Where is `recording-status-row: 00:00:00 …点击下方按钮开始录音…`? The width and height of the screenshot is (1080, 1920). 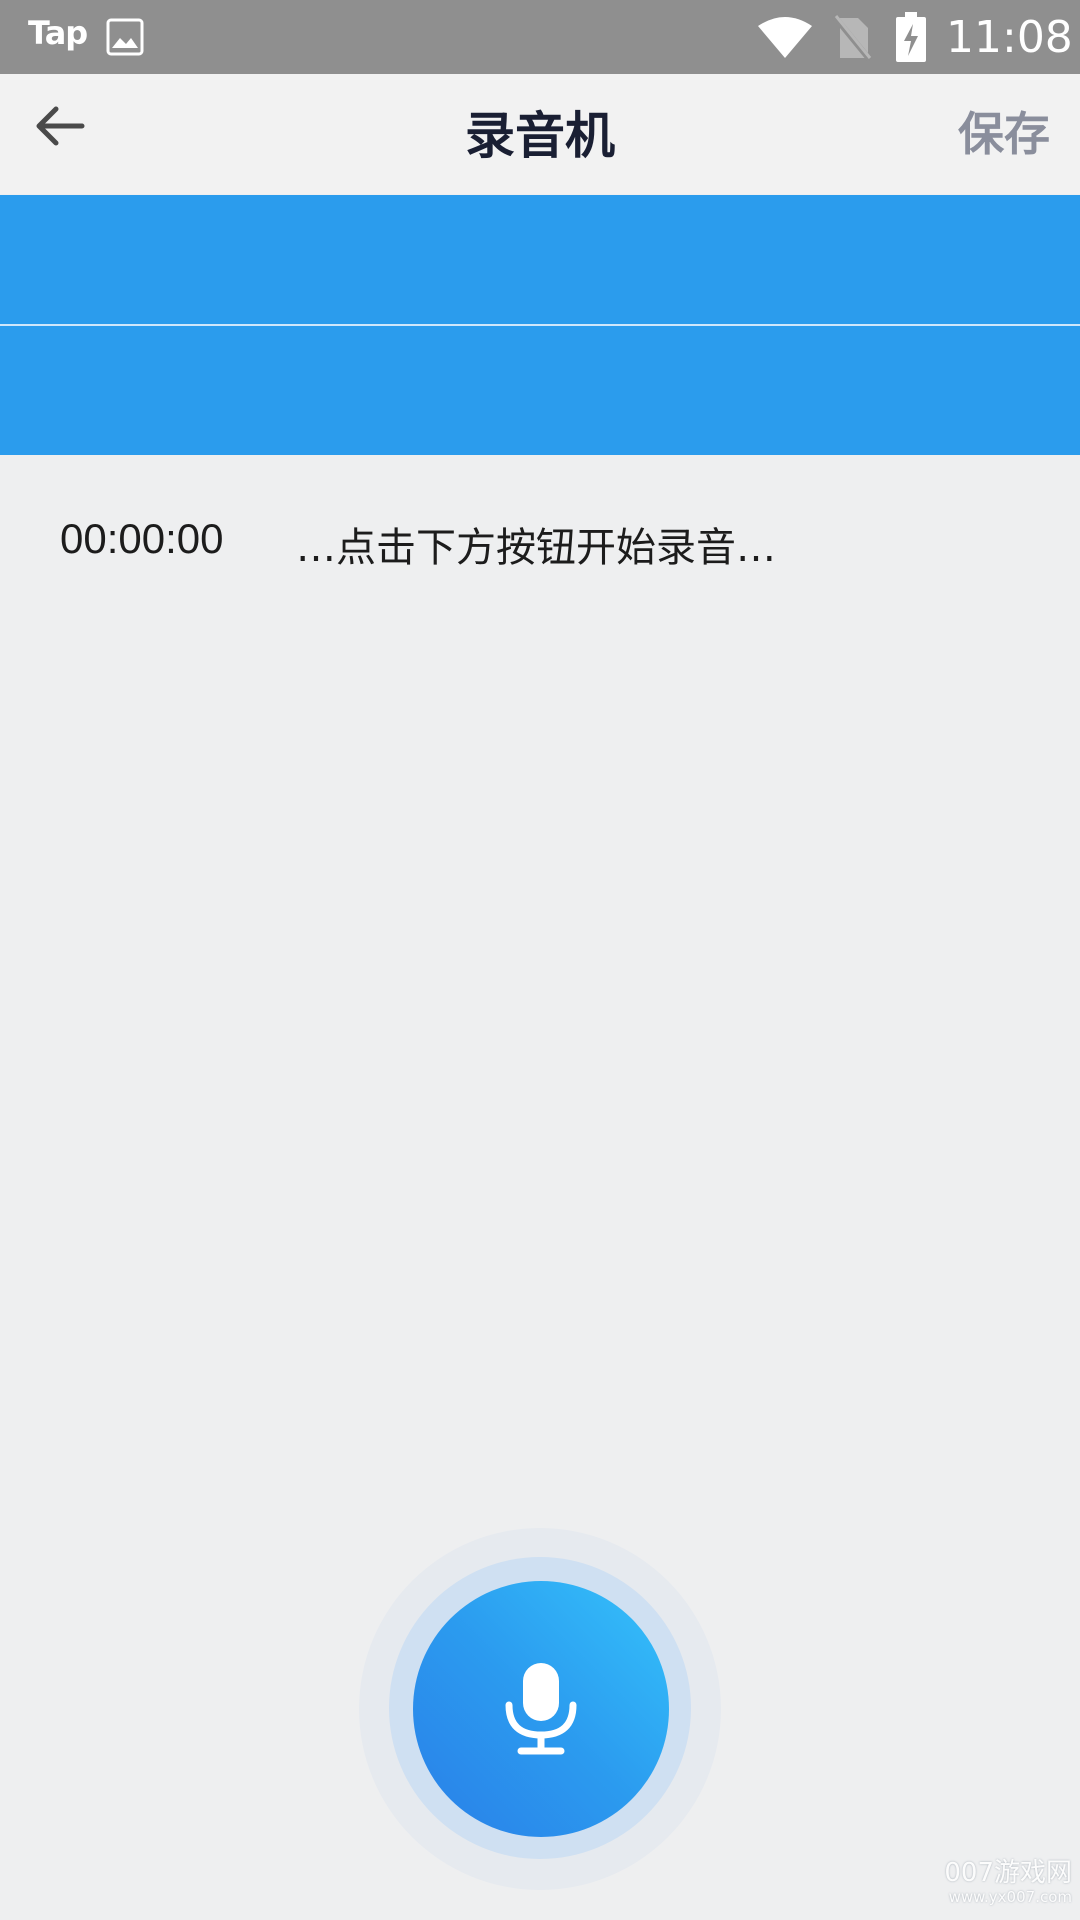 recording-status-row: 00:00:00 …点击下方按钮开始录音… is located at coordinates (540, 545).